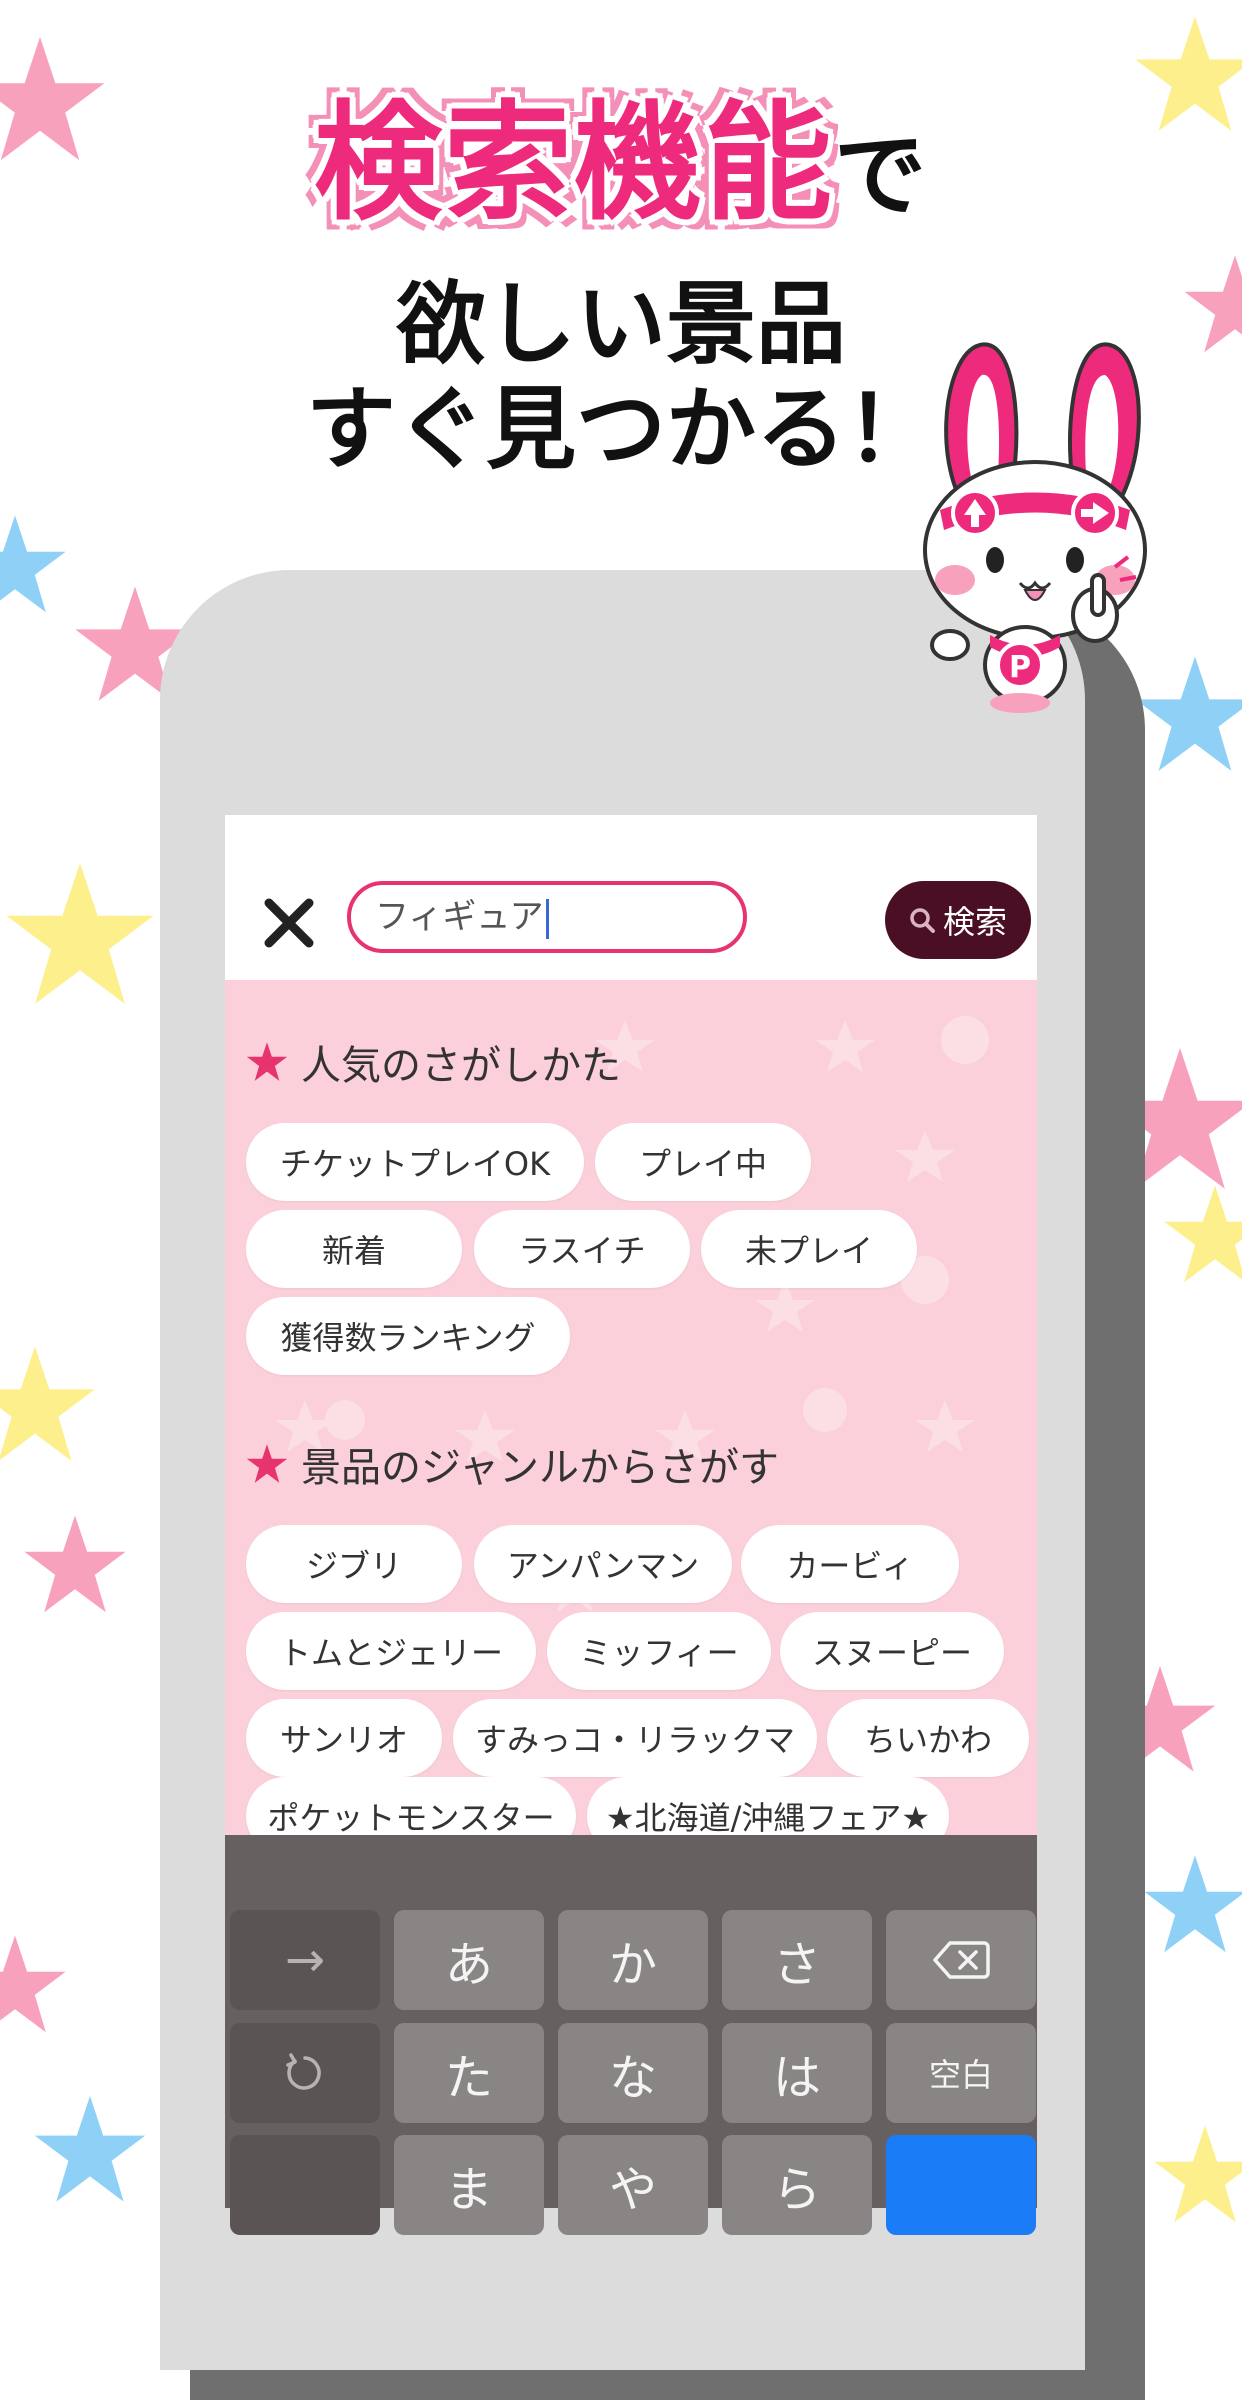 This screenshot has height=2400, width=1242. I want to click on chip-kirby: カービィ, so click(850, 1564).